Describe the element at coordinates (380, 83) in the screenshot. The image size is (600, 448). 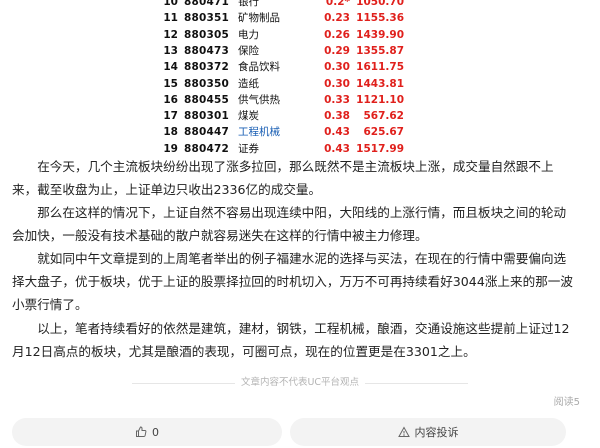
I see `sector-index-value: 1443.81` at that location.